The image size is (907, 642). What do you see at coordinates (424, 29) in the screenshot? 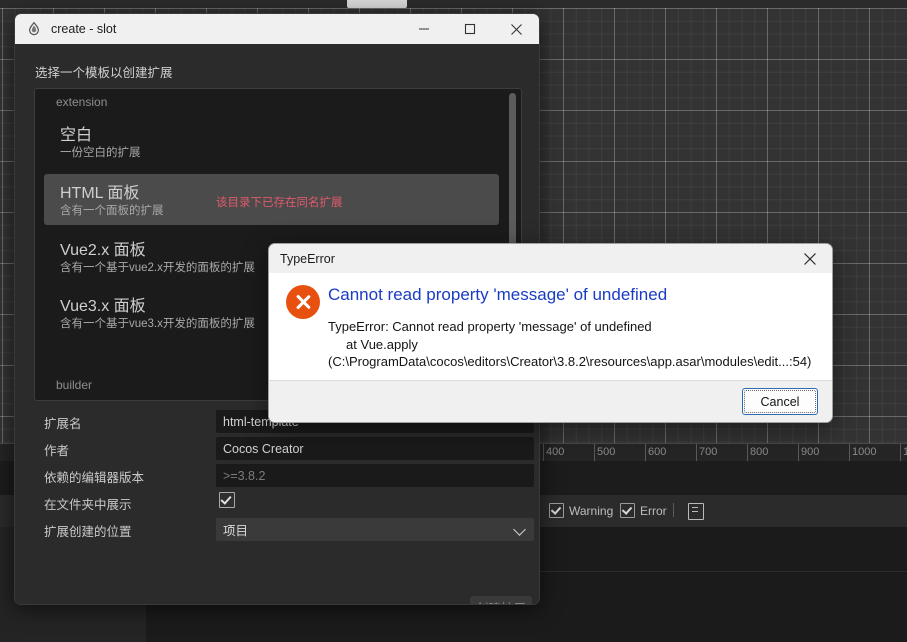
I see `minimize-icon` at bounding box center [424, 29].